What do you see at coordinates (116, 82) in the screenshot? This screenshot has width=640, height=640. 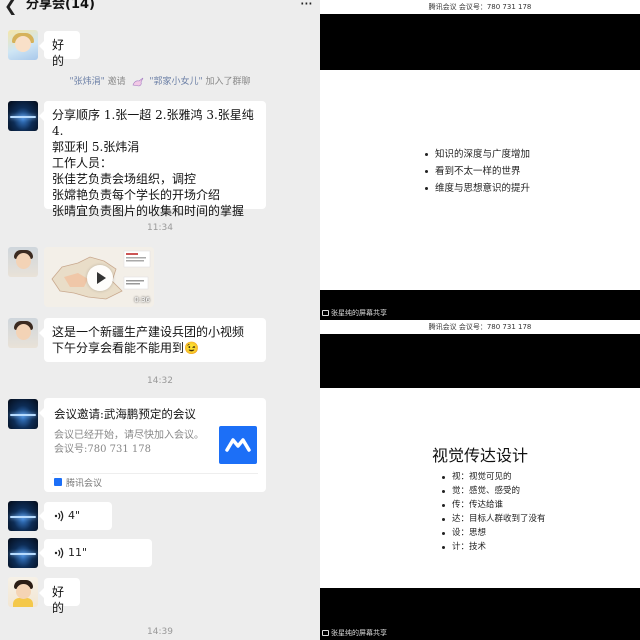 I see `invite-verb: 邀请` at bounding box center [116, 82].